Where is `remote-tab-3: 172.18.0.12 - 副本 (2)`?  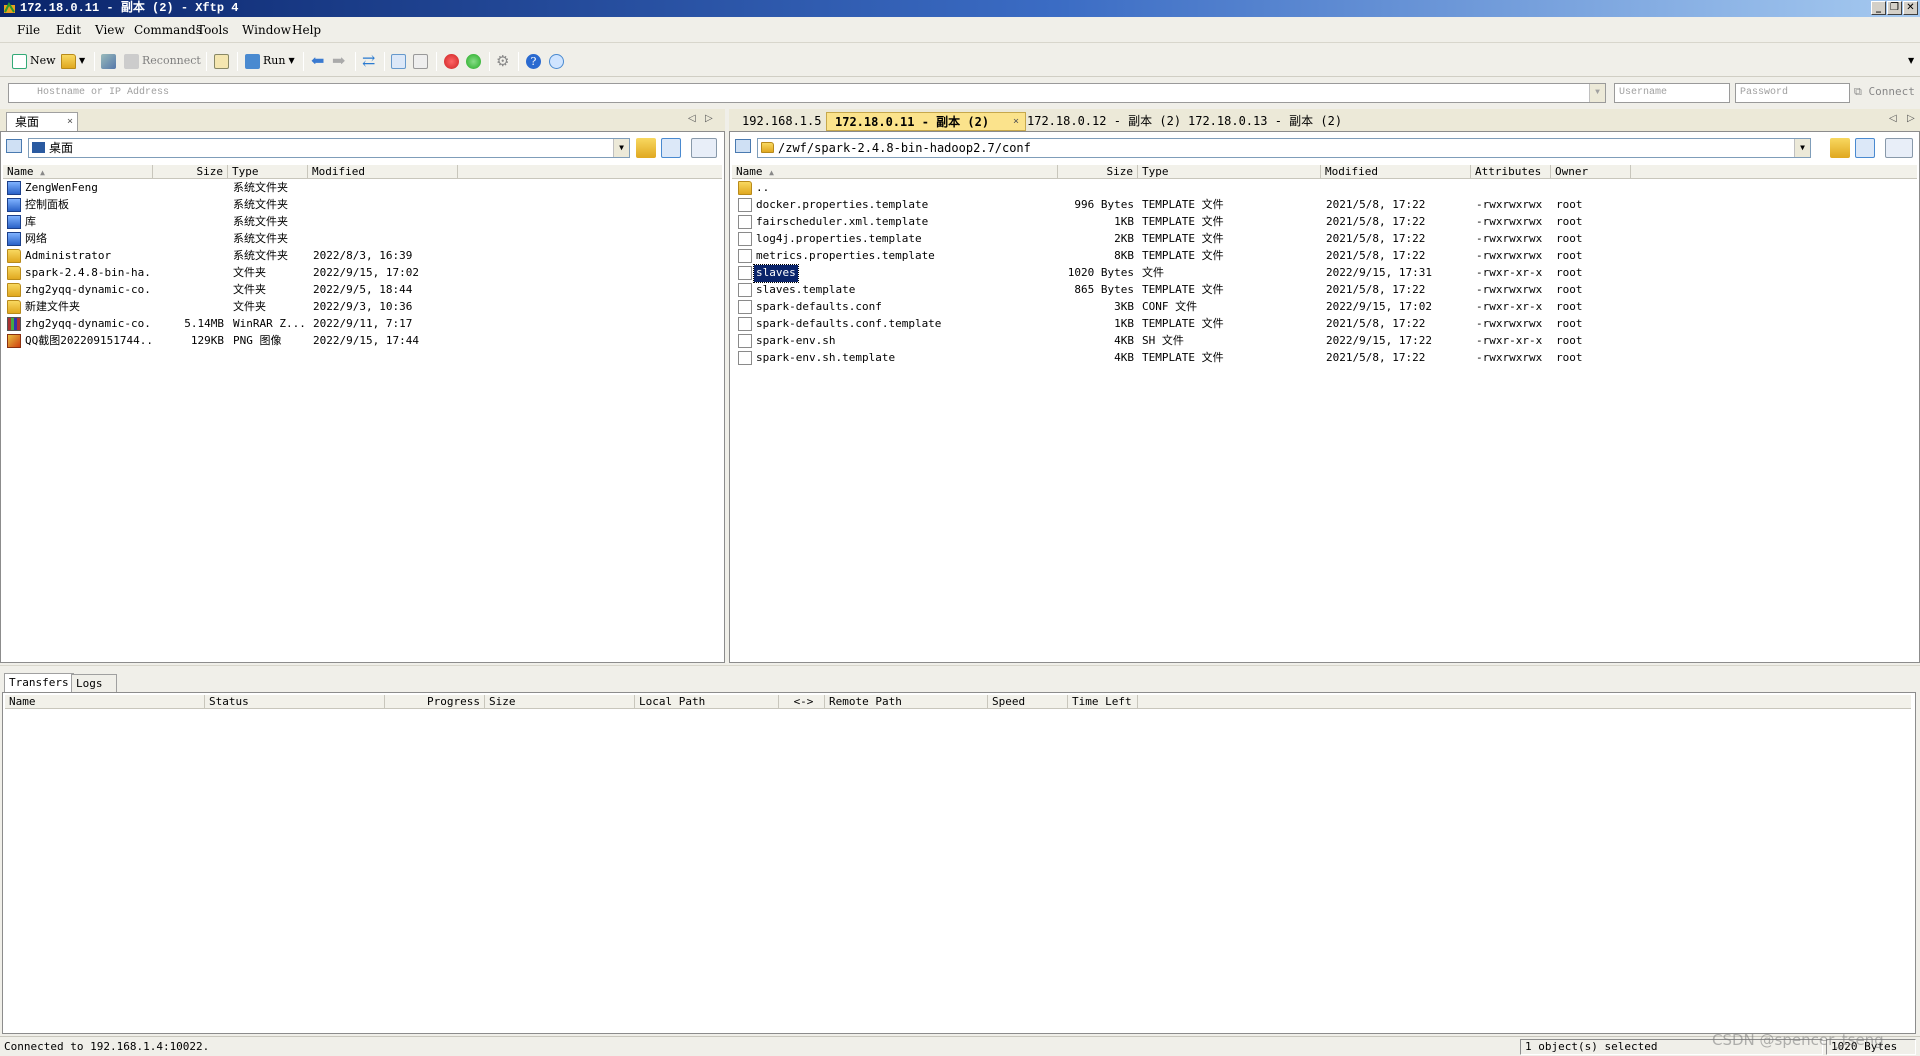 remote-tab-3: 172.18.0.12 - 副本 (2) is located at coordinates (1104, 121).